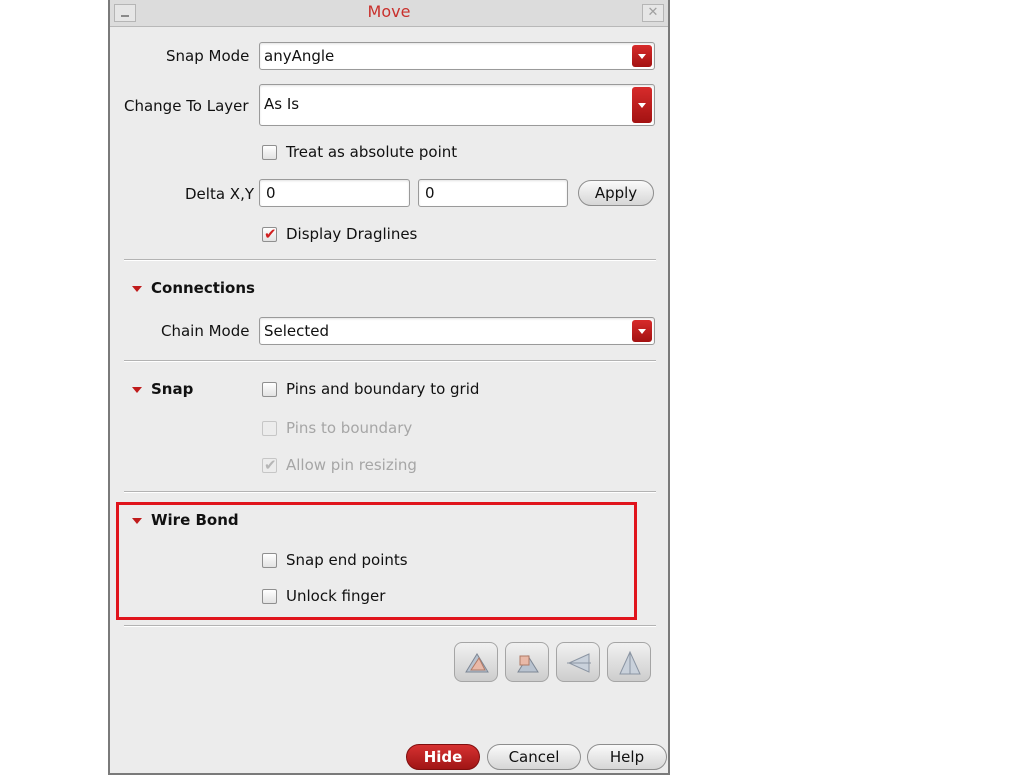 The height and width of the screenshot is (779, 1013). What do you see at coordinates (203, 288) in the screenshot?
I see `connections-section-title: Connections` at bounding box center [203, 288].